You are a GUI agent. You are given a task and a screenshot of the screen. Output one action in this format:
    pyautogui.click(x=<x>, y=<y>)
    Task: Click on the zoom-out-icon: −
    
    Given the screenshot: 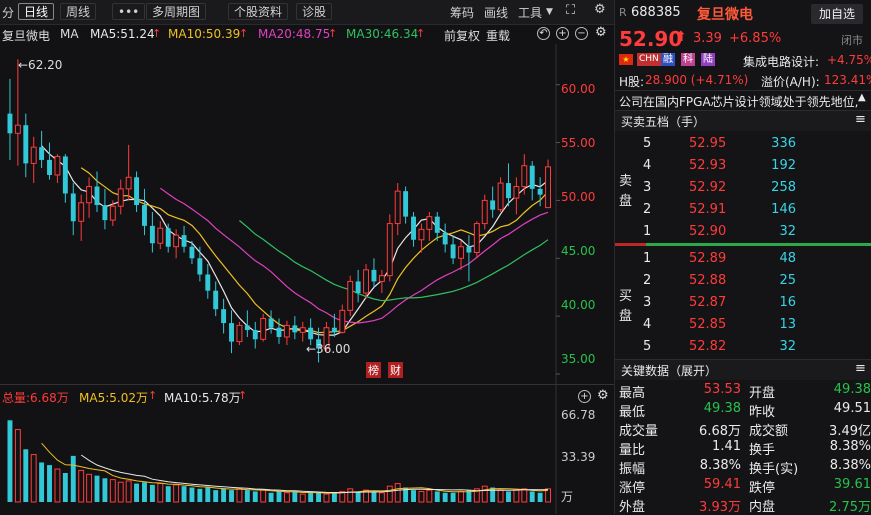 What is the action you would take?
    pyautogui.click(x=581, y=33)
    